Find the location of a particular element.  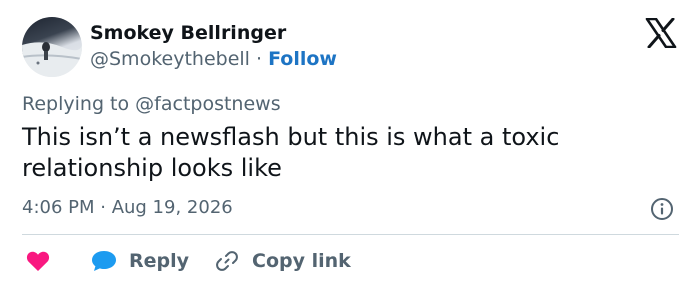

reply-button: Reply is located at coordinates (140, 261).